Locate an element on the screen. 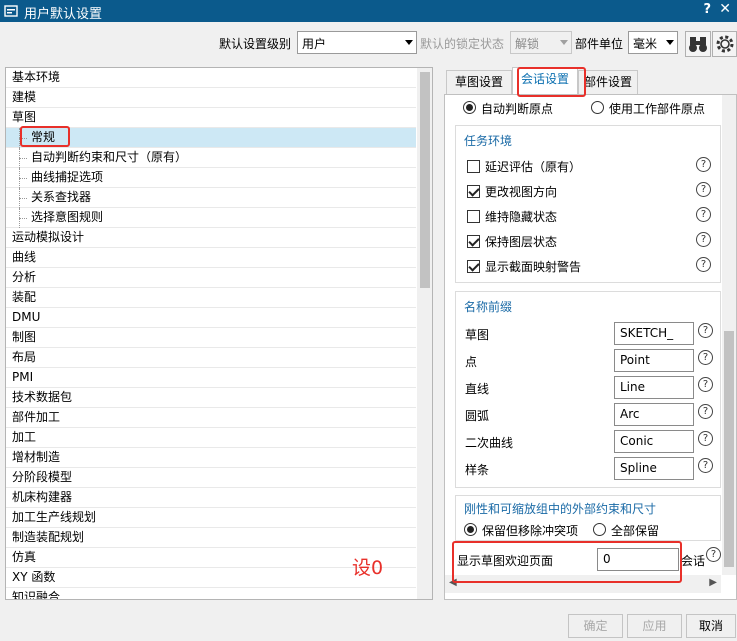  tree-item: 增材制造 is located at coordinates (211, 458).